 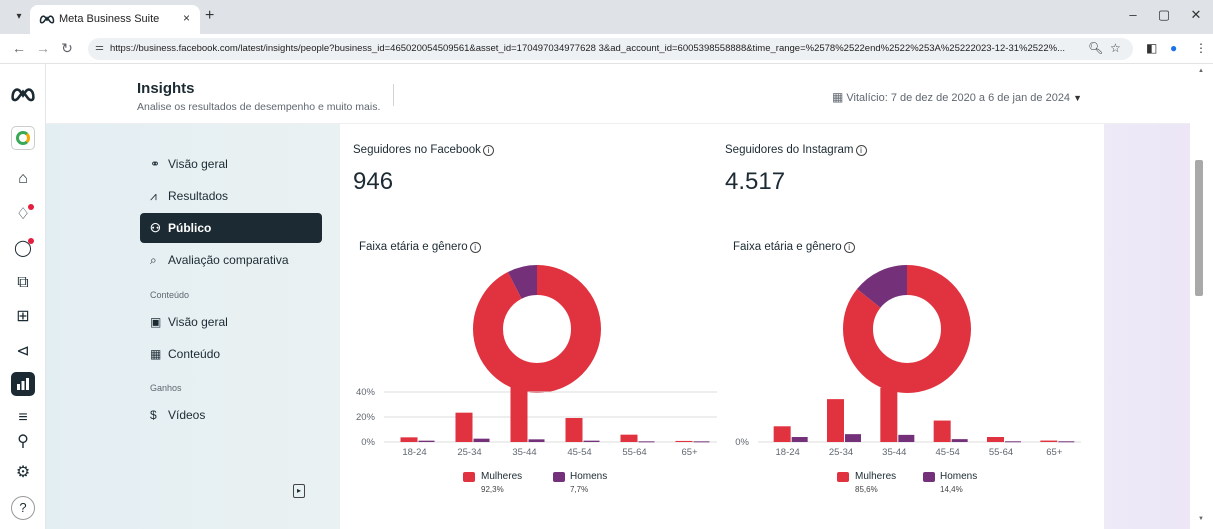 What do you see at coordinates (23, 249) in the screenshot?
I see `messages-icon: ◯` at bounding box center [23, 249].